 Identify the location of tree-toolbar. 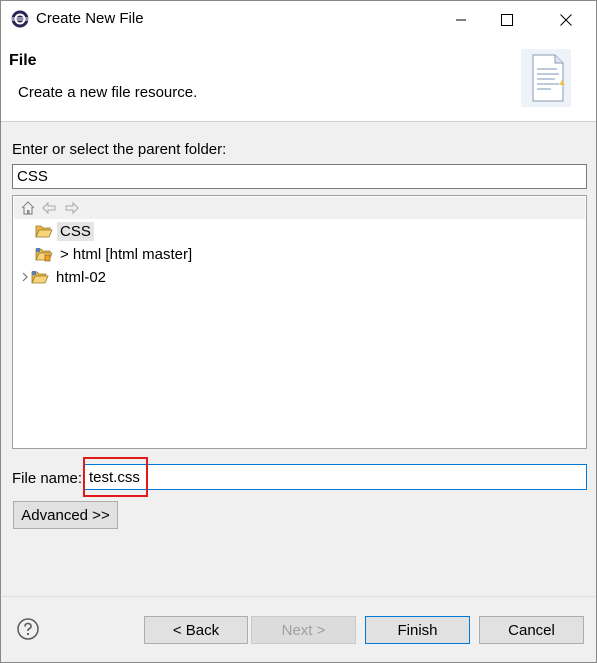
(299, 208).